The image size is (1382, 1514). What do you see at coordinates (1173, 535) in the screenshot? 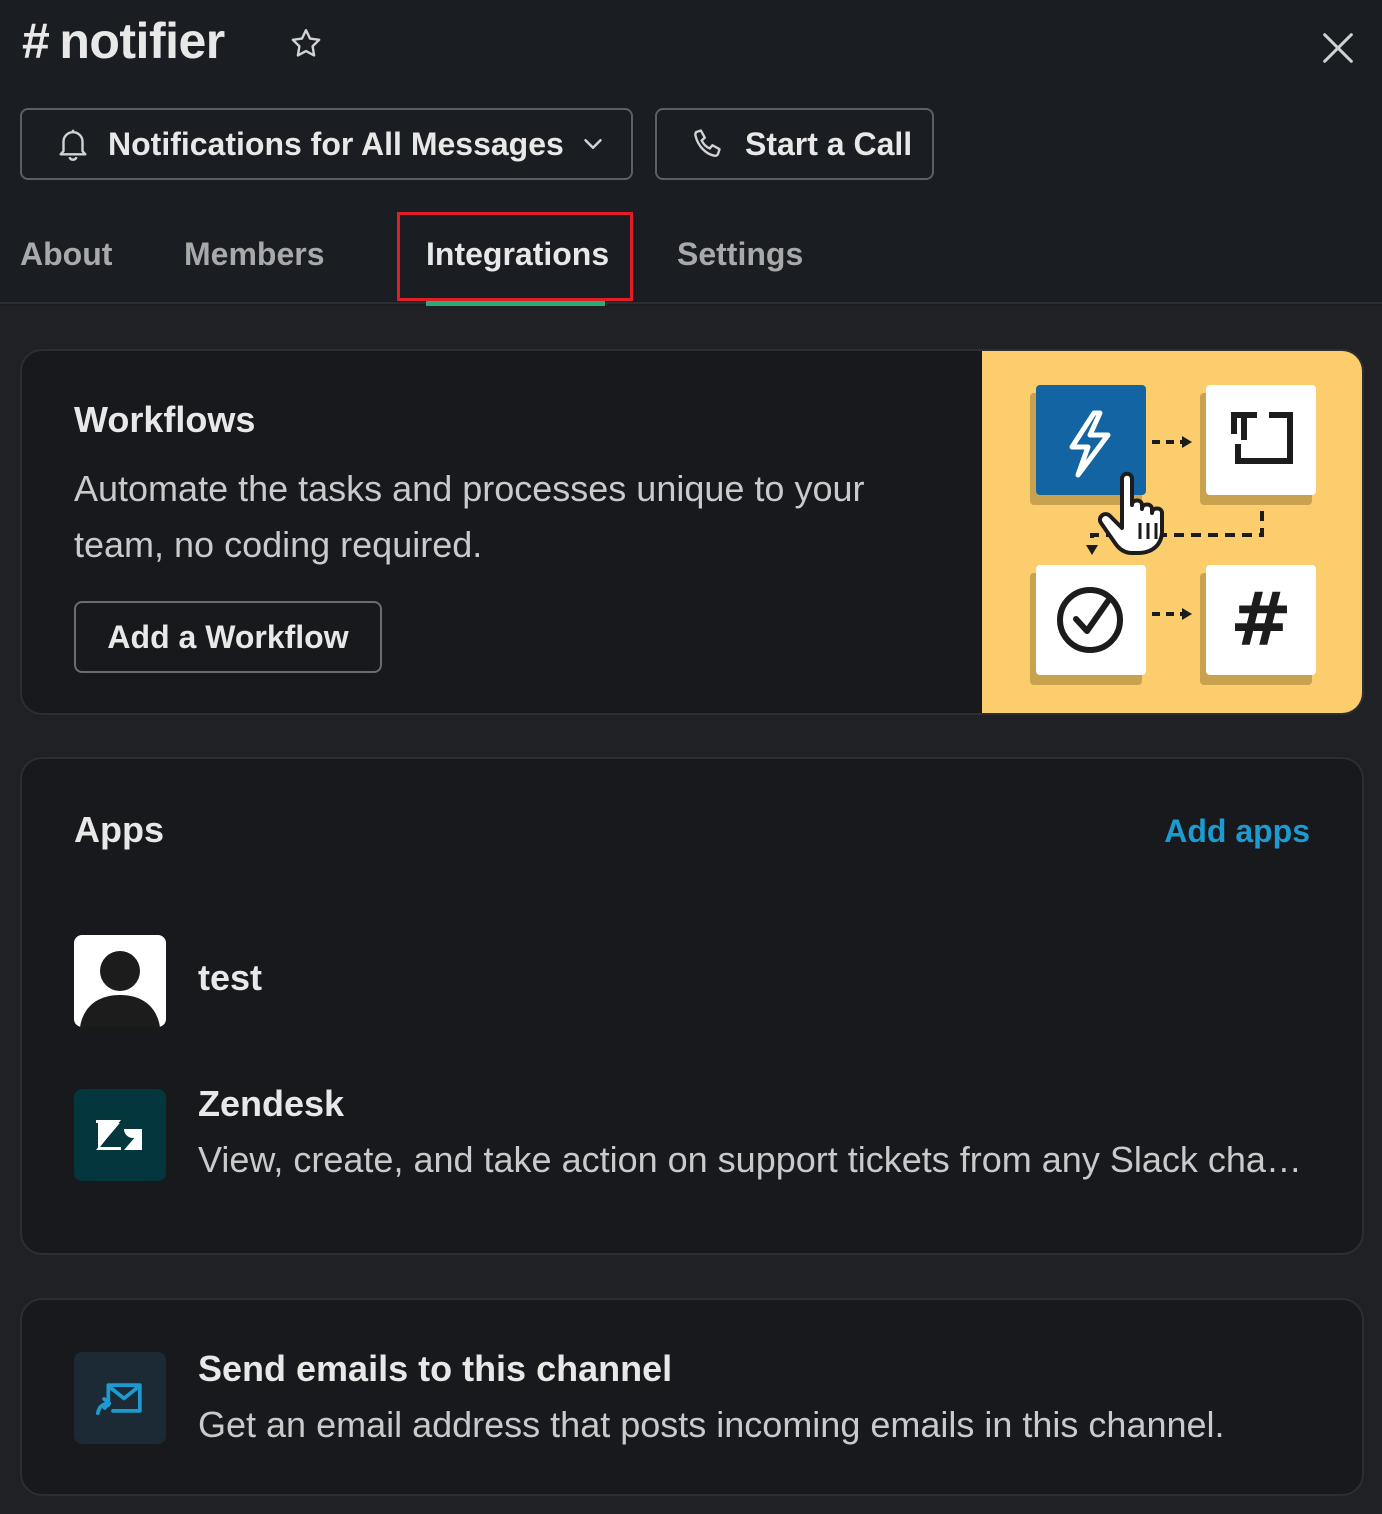
I see `workflow-illustration-graphic: #` at bounding box center [1173, 535].